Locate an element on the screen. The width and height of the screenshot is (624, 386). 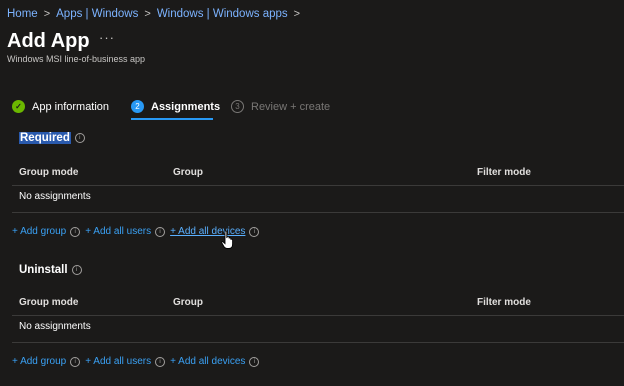
step-app-information: ✓ App information is located at coordinates (60, 106).